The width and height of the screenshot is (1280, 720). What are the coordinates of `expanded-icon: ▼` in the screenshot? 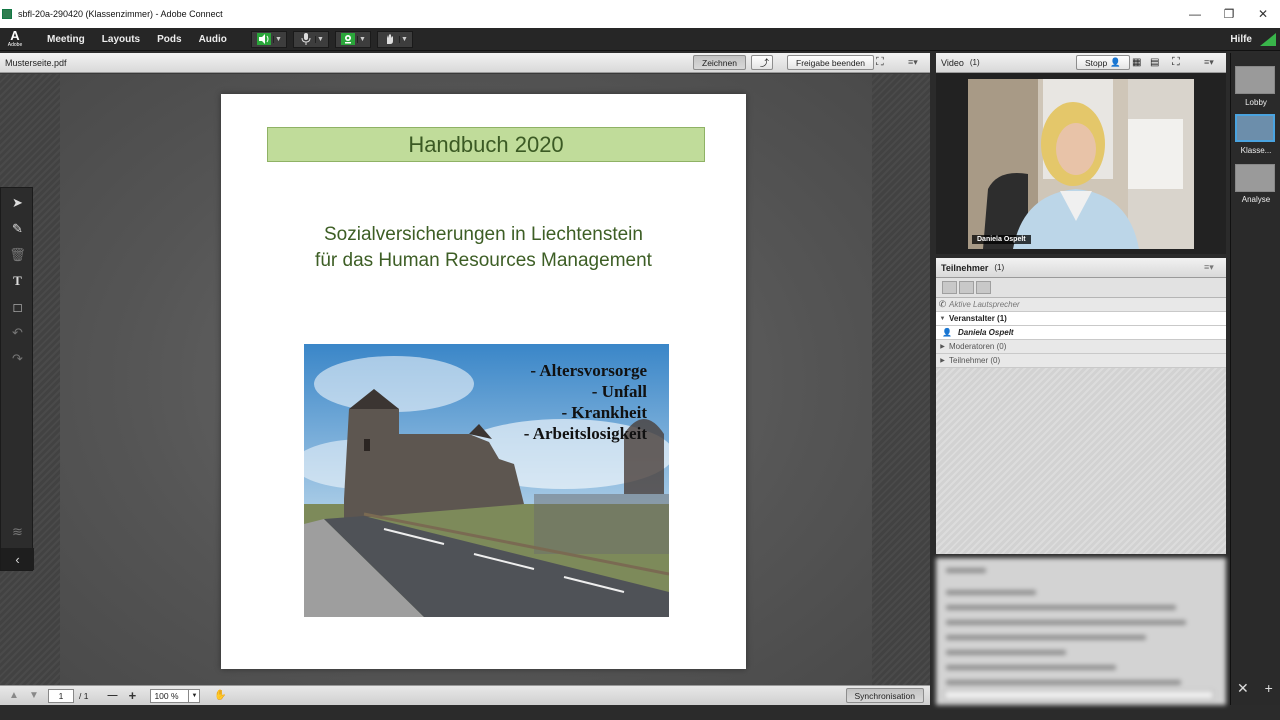 It's located at (942, 318).